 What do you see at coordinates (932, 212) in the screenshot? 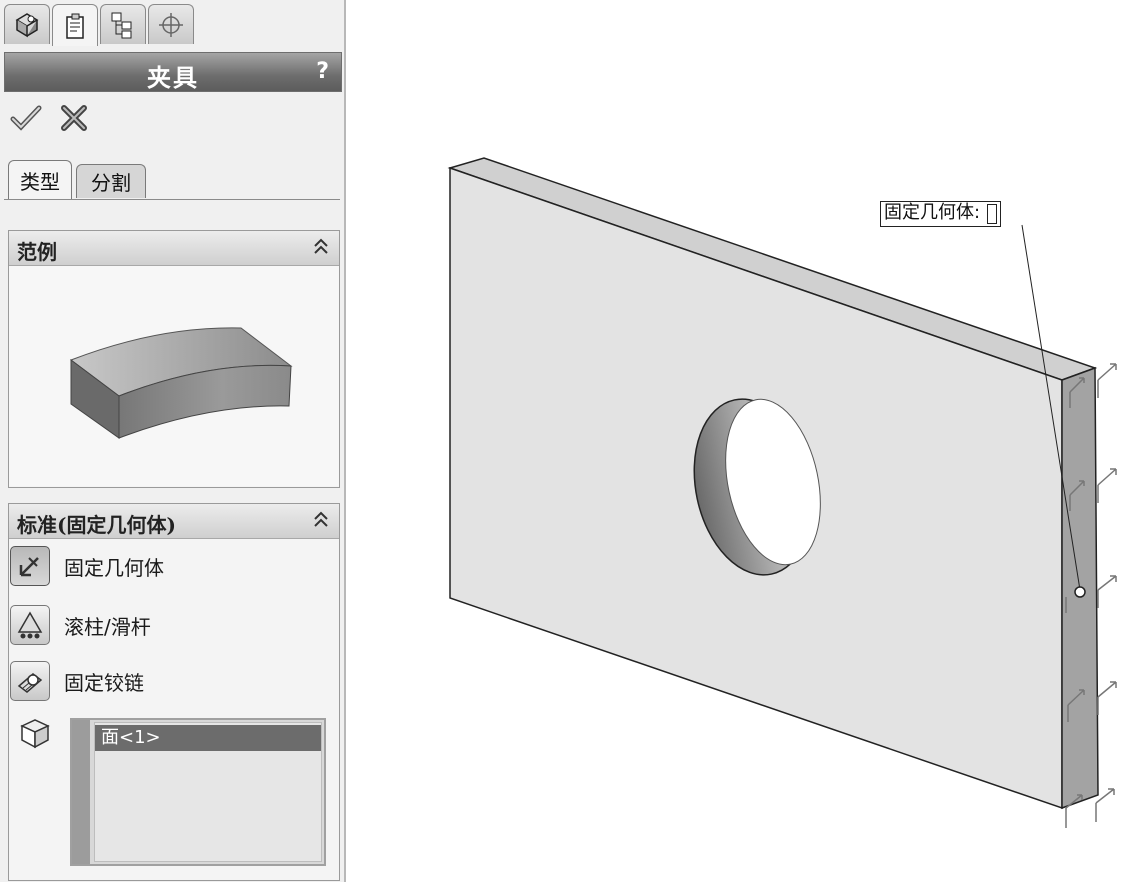
I see `callout-label: 固定几何体:` at bounding box center [932, 212].